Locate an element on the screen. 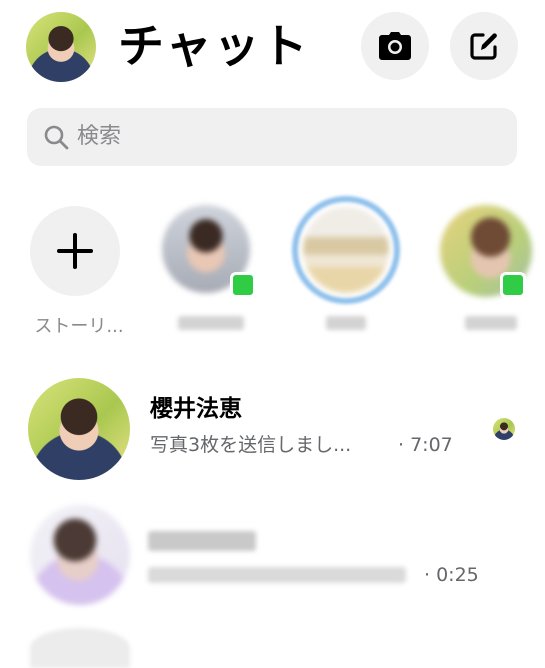 The height and width of the screenshot is (668, 545). camera-icon is located at coordinates (395, 46).